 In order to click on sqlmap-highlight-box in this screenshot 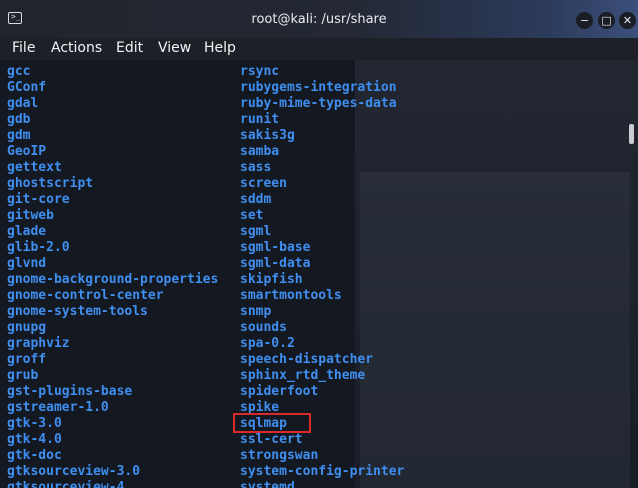, I will do `click(272, 423)`.